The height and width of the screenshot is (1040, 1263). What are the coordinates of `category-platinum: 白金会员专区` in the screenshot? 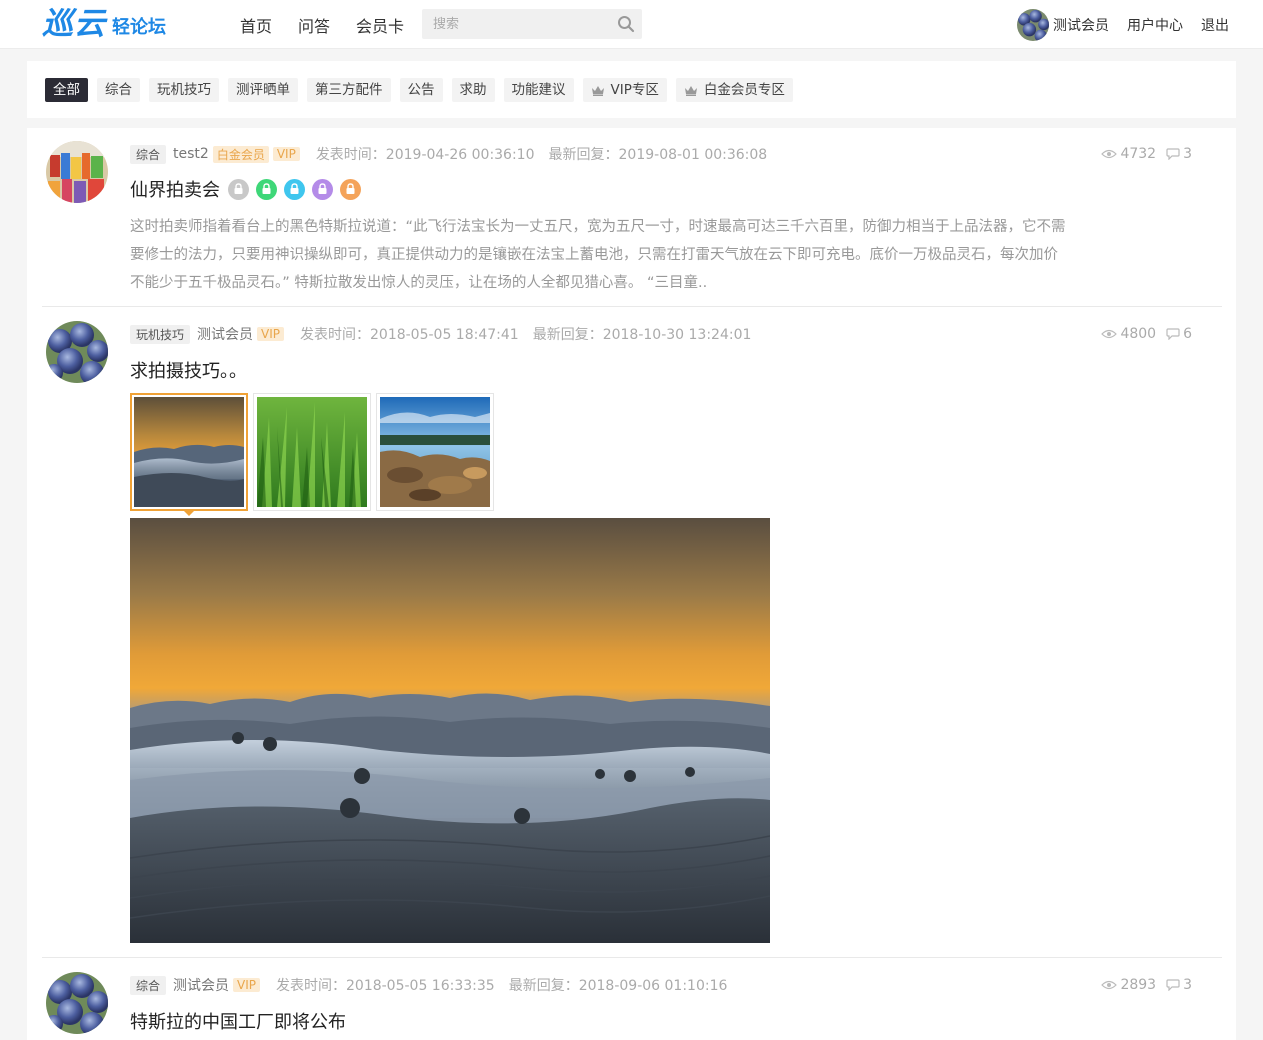 It's located at (734, 90).